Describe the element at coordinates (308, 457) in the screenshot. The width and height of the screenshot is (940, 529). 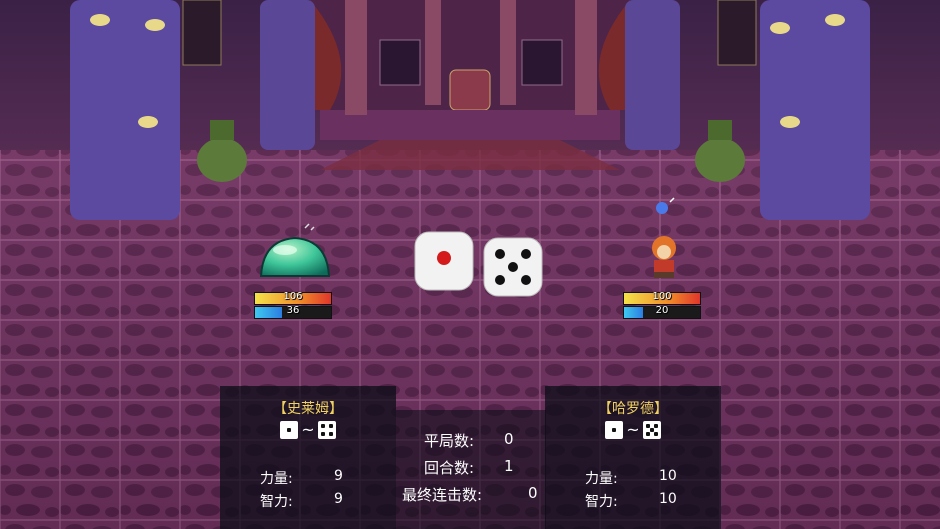
I see `player-info-panel: 【史莱姆】 ~ 力量: 9 智力: 9` at that location.